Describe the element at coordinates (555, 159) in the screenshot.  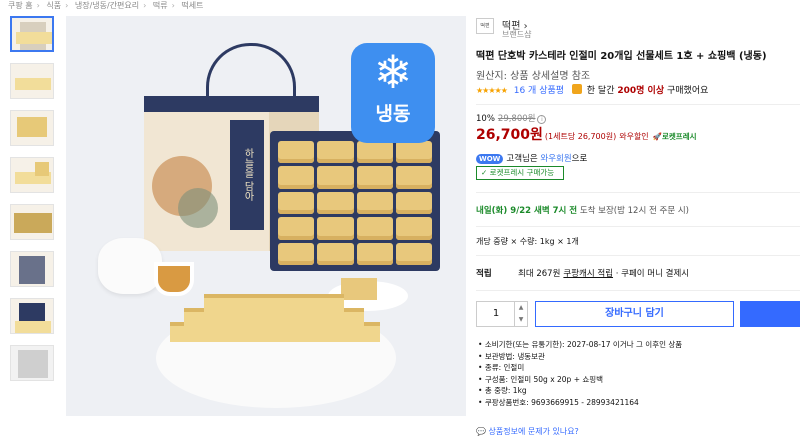
I see `wow-member-link: 와우회원` at that location.